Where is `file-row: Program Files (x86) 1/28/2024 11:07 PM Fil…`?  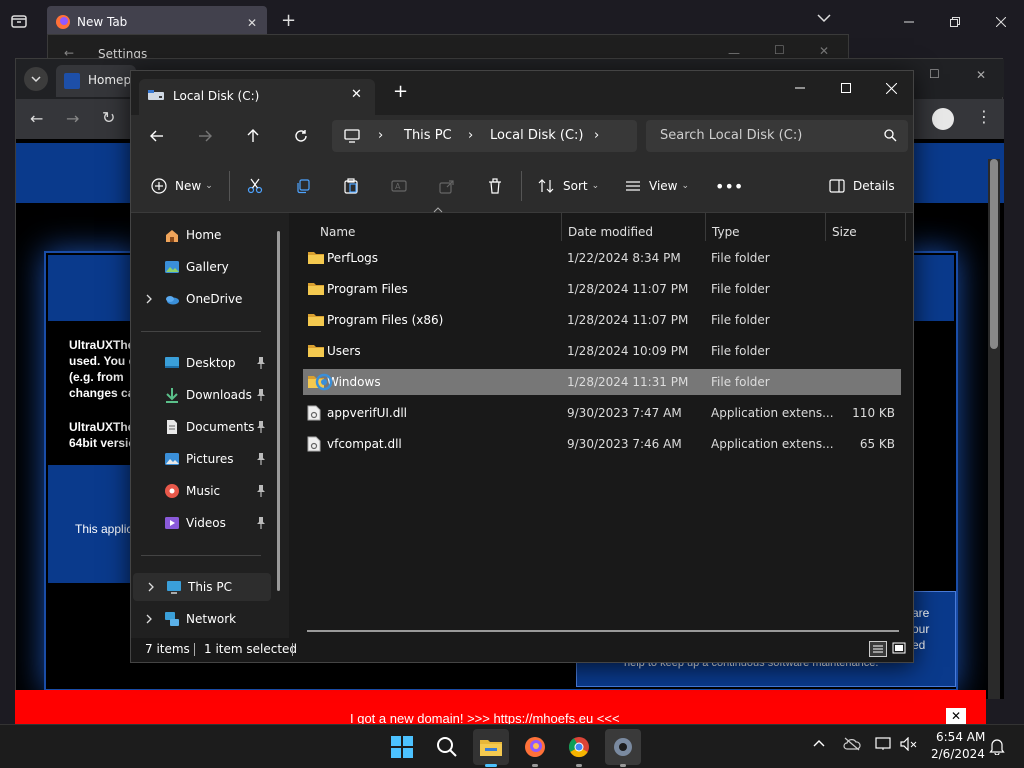 file-row: Program Files (x86) 1/28/2024 11:07 PM Fil… is located at coordinates (602, 320).